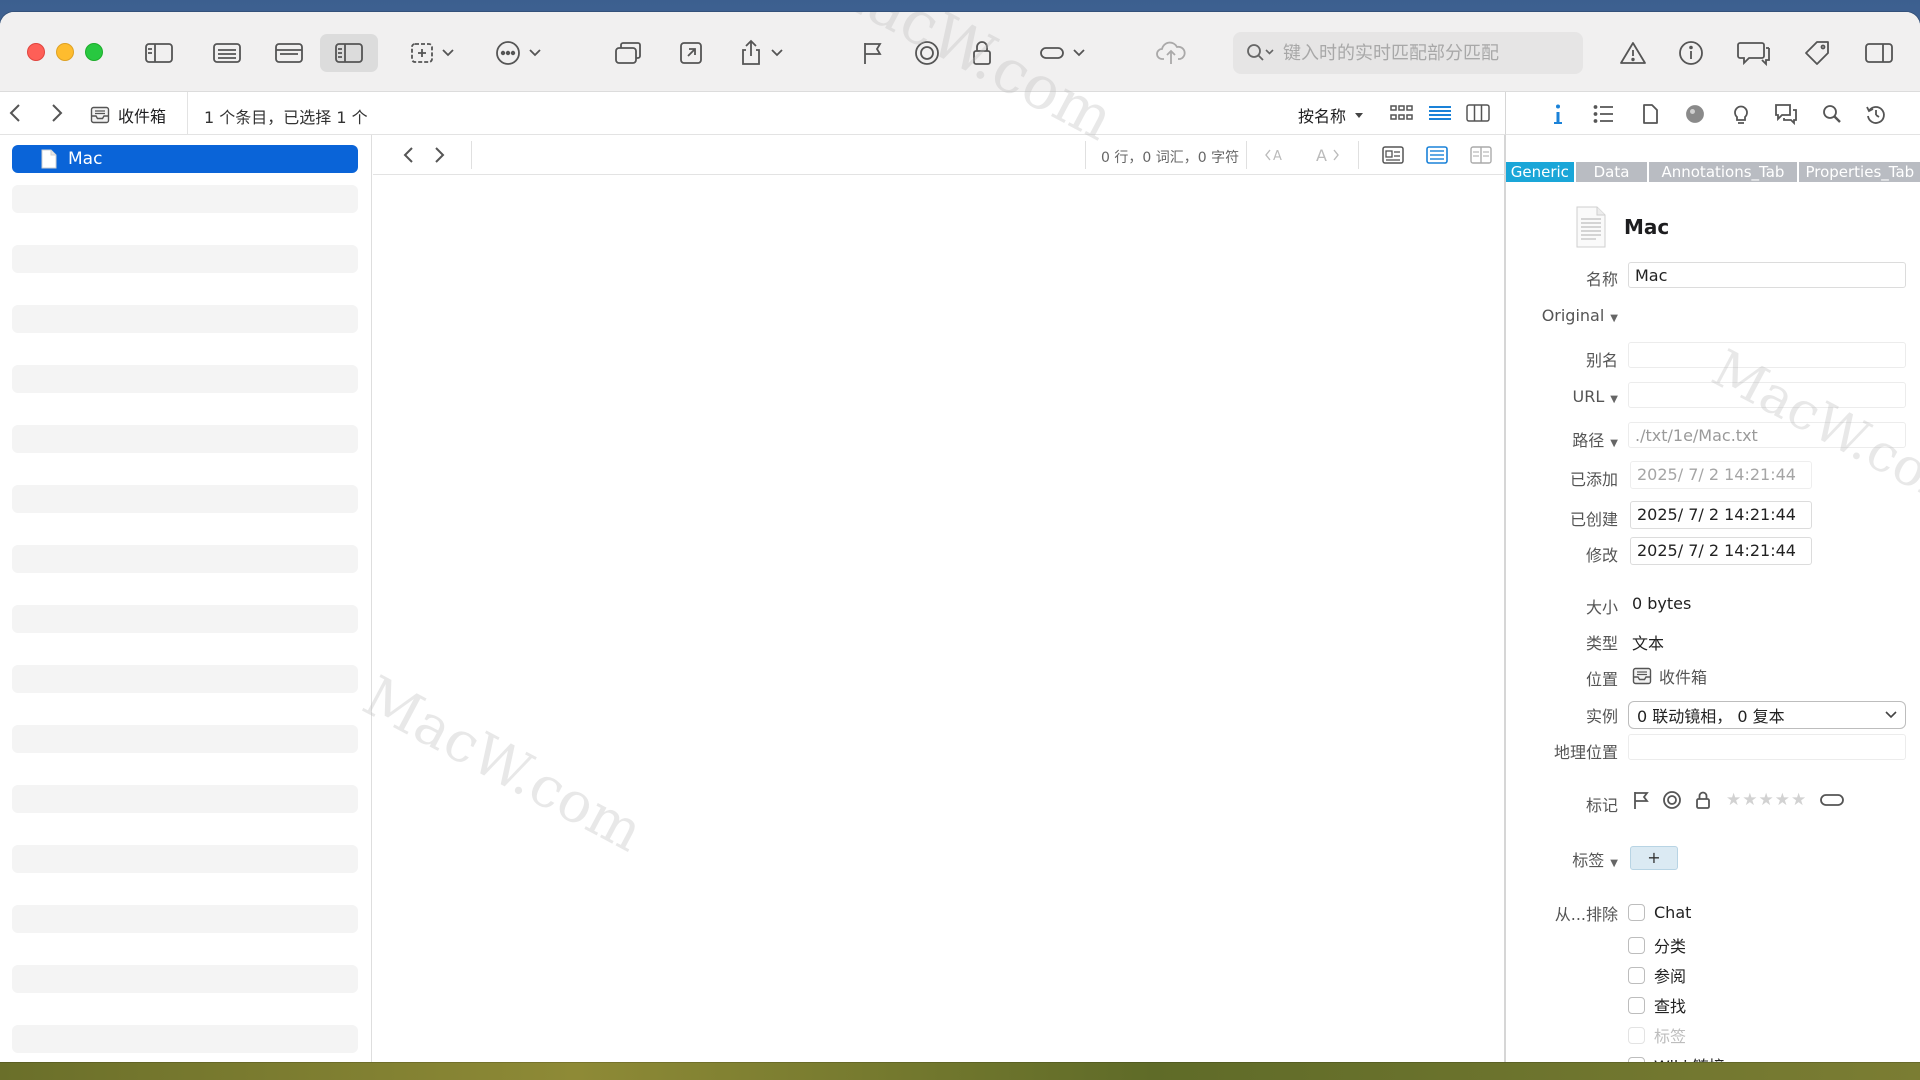 The image size is (1920, 1080). I want to click on more-actions-button, so click(517, 53).